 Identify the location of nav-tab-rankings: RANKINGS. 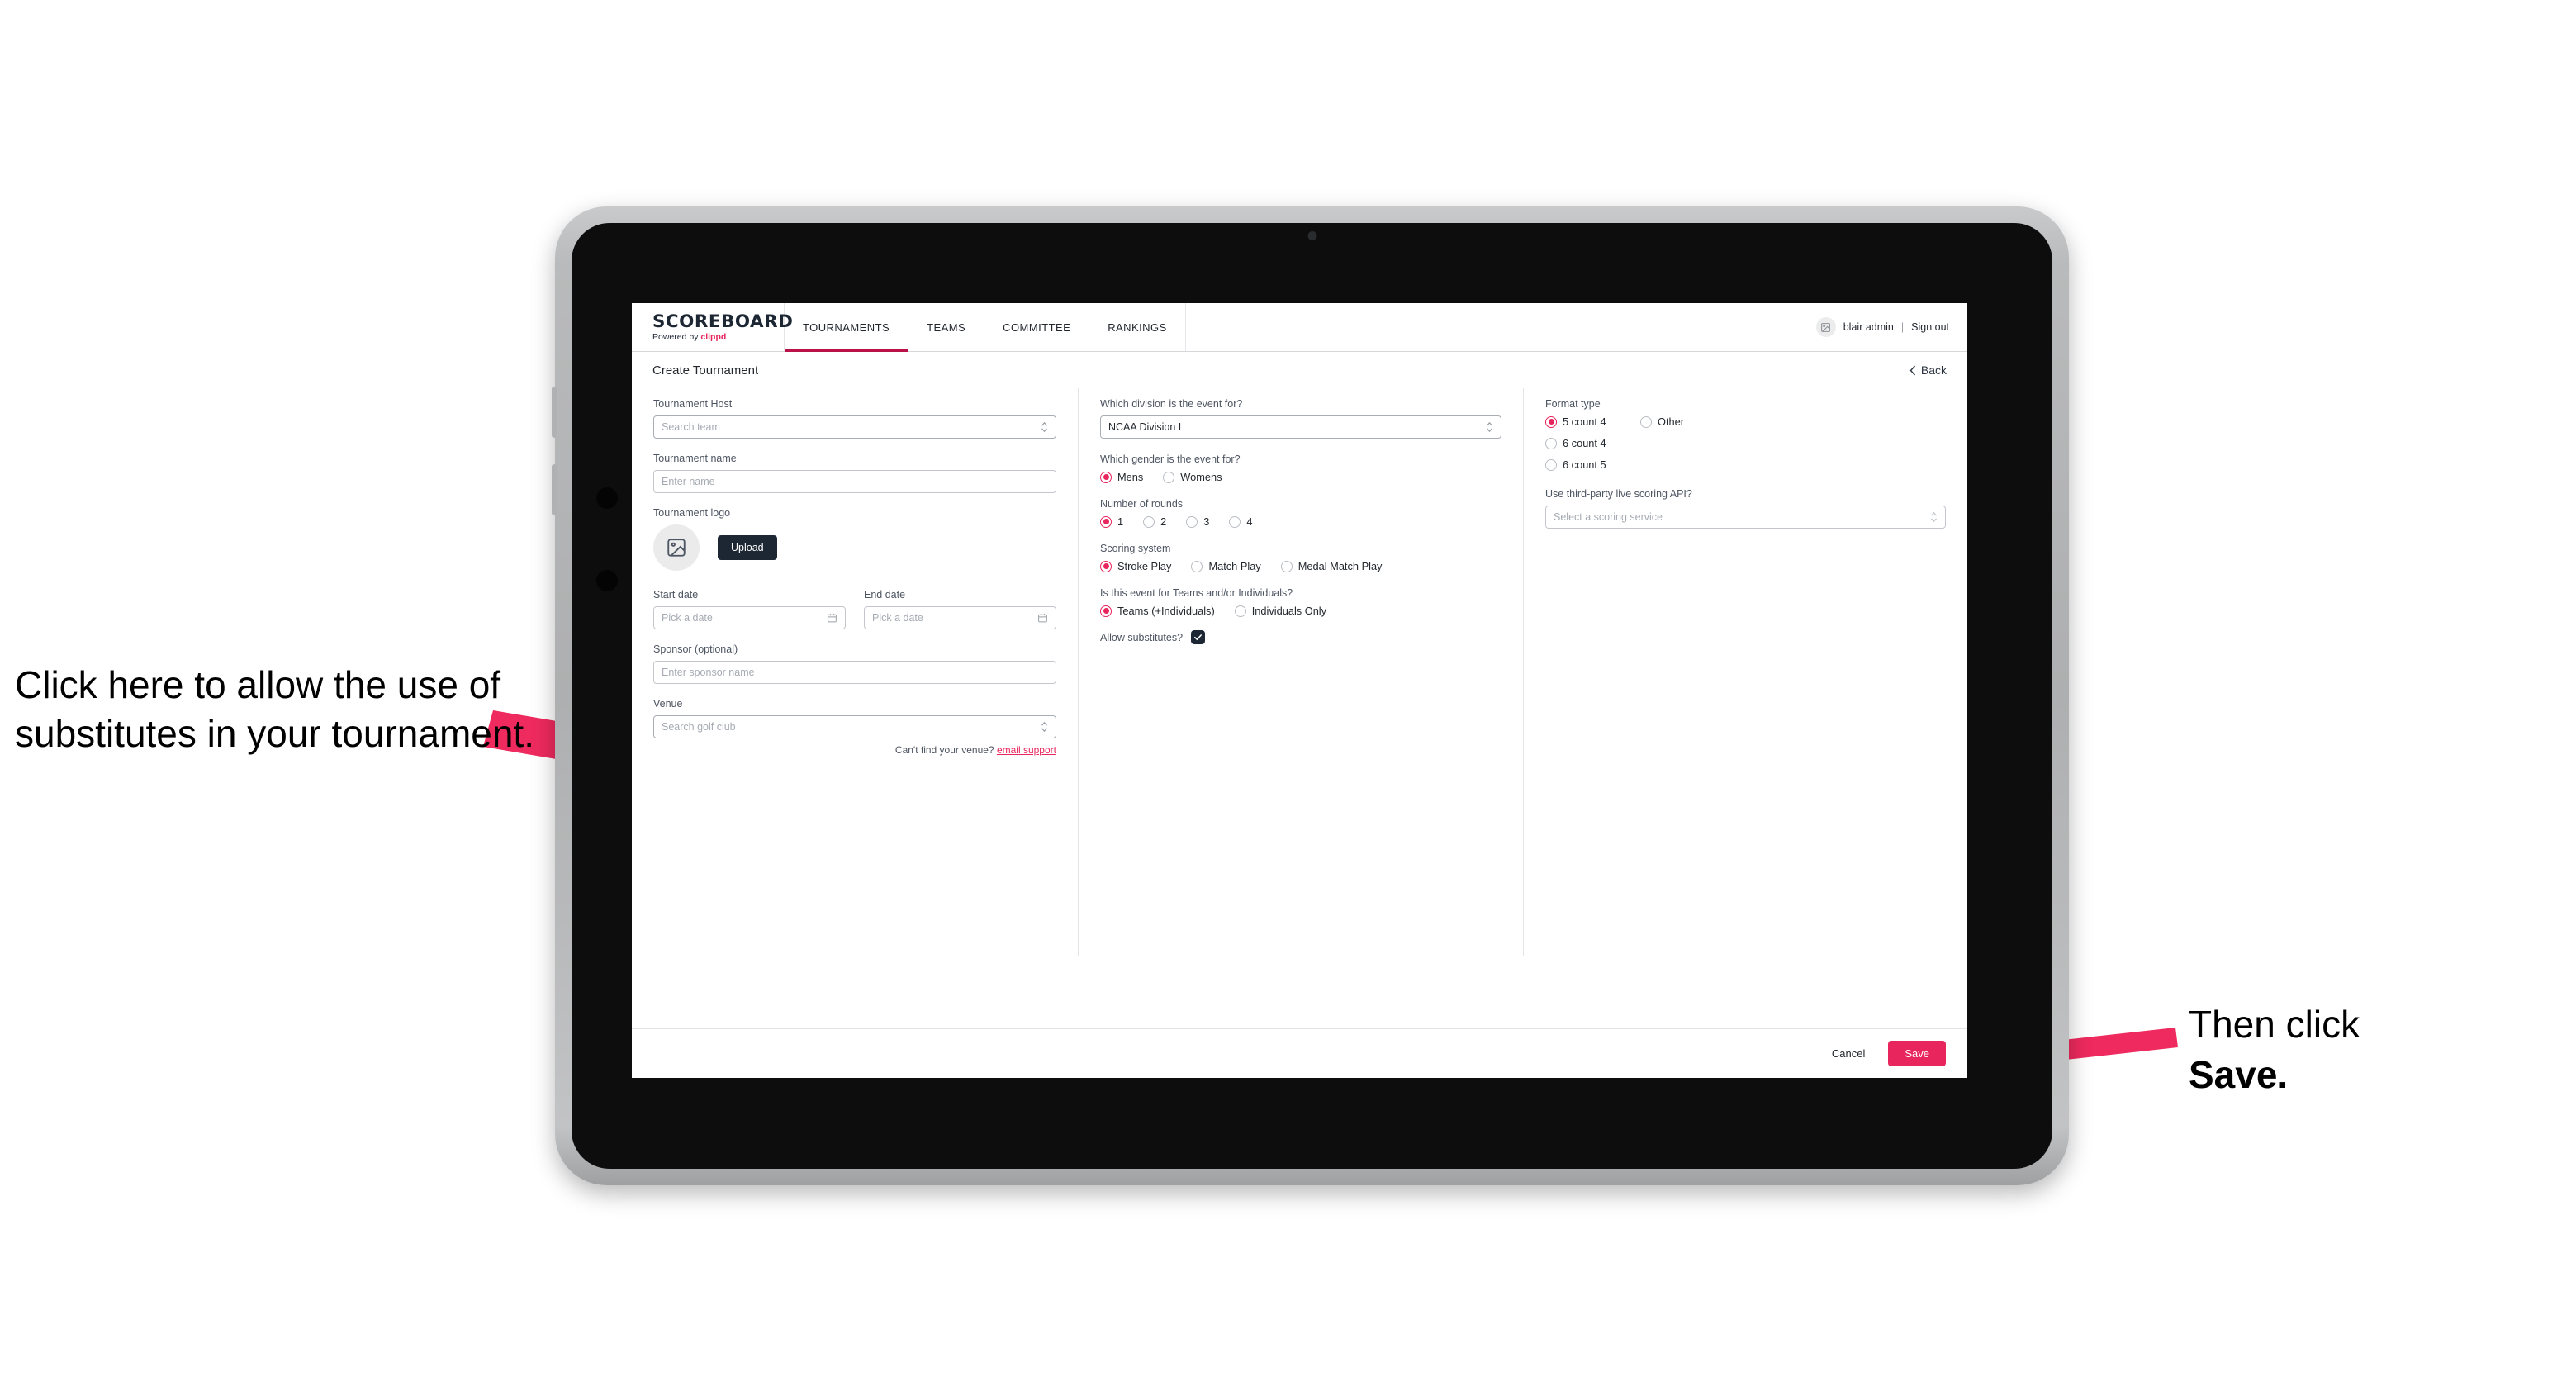
(1137, 327).